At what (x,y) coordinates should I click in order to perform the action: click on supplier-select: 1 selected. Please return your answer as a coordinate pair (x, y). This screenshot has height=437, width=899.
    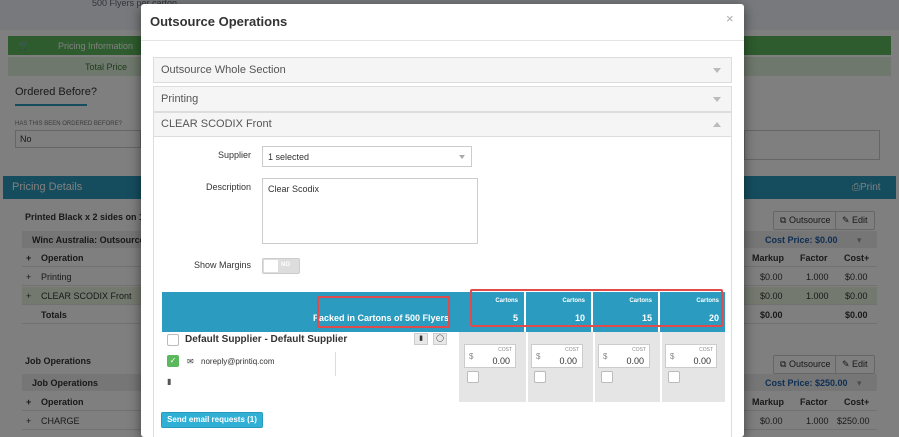
    Looking at the image, I should click on (367, 156).